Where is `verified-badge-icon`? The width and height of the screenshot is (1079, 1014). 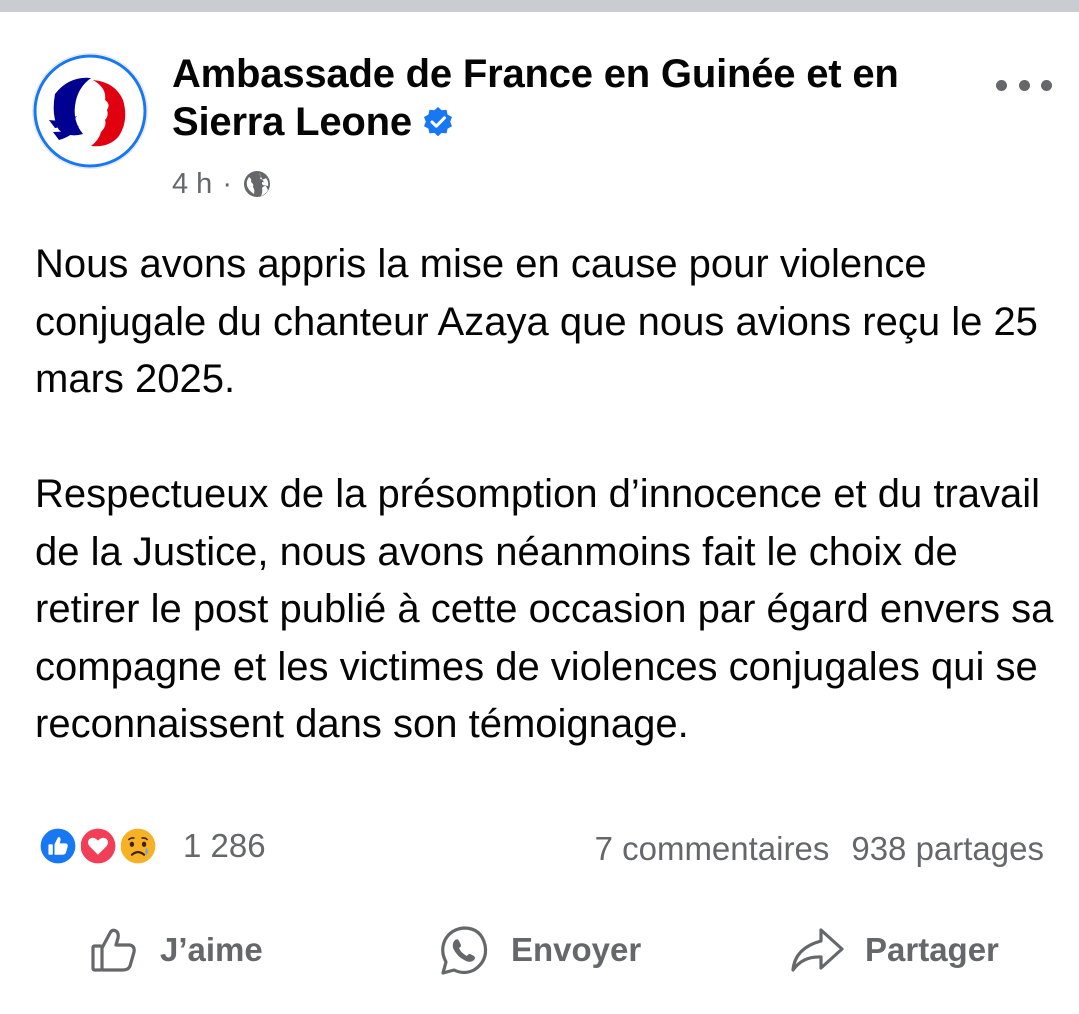
verified-badge-icon is located at coordinates (437, 122).